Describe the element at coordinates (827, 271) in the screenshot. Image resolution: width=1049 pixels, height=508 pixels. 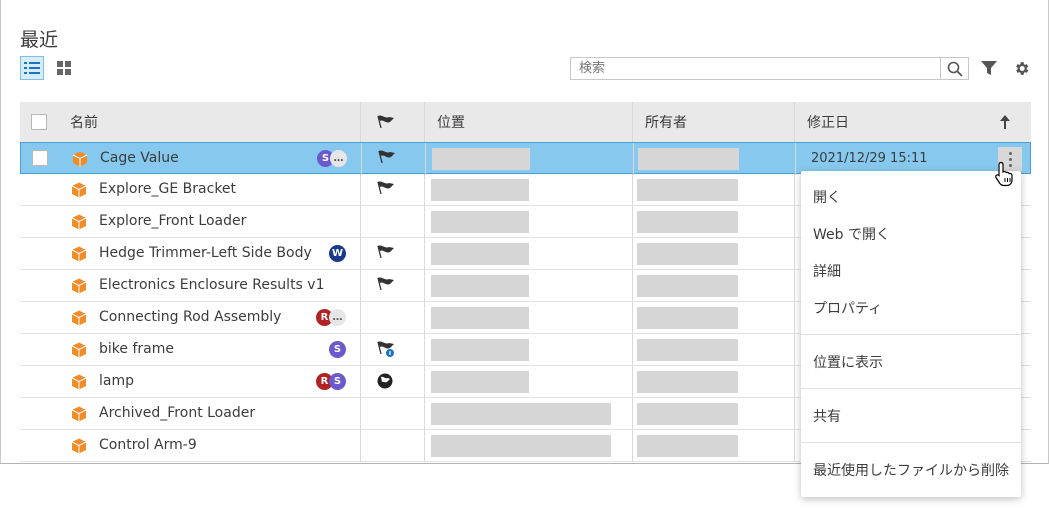
I see `menu-item-details: 詳細` at that location.